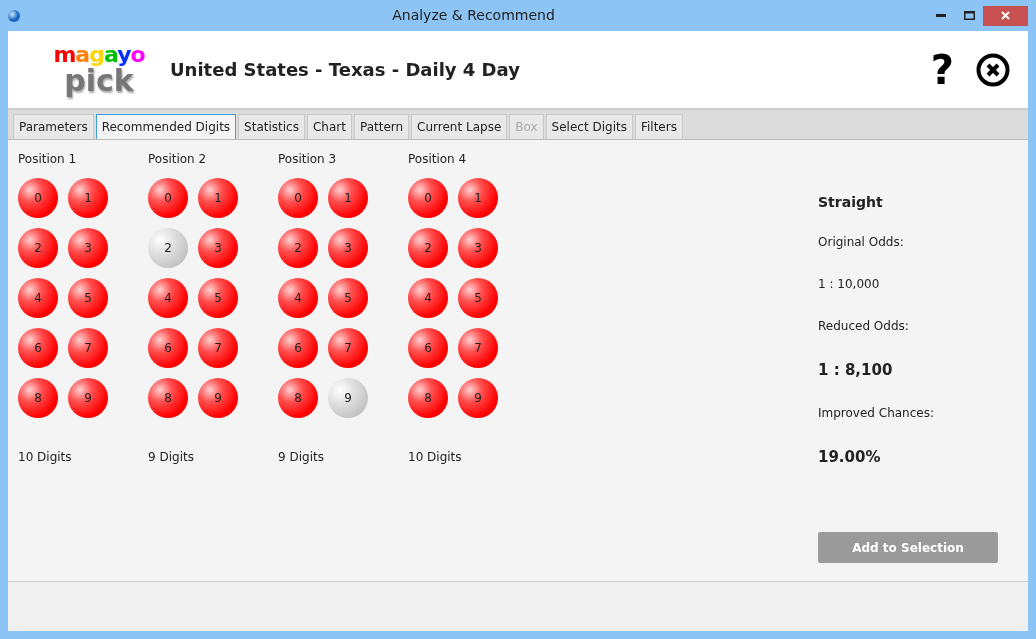 This screenshot has width=1036, height=639. Describe the element at coordinates (856, 370) in the screenshot. I see `stat-value: 1 : 8,100` at that location.